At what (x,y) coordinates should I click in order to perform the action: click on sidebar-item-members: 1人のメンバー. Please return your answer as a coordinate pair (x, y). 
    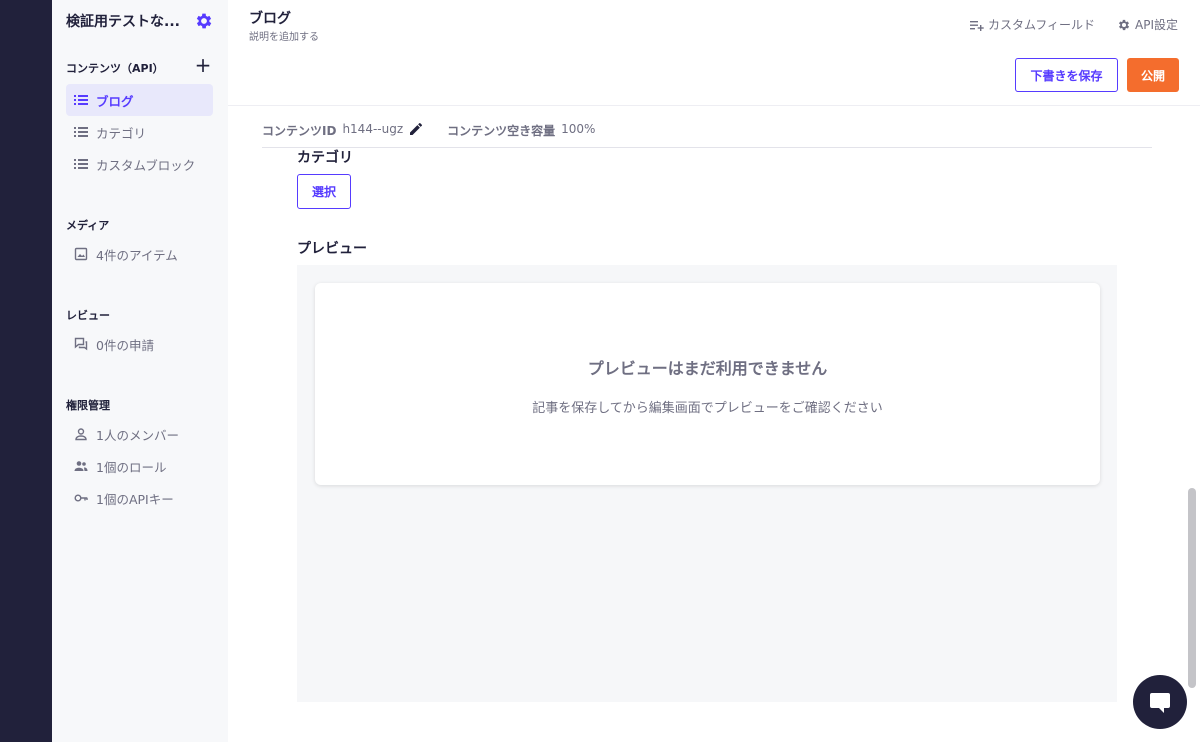
    Looking at the image, I should click on (139, 434).